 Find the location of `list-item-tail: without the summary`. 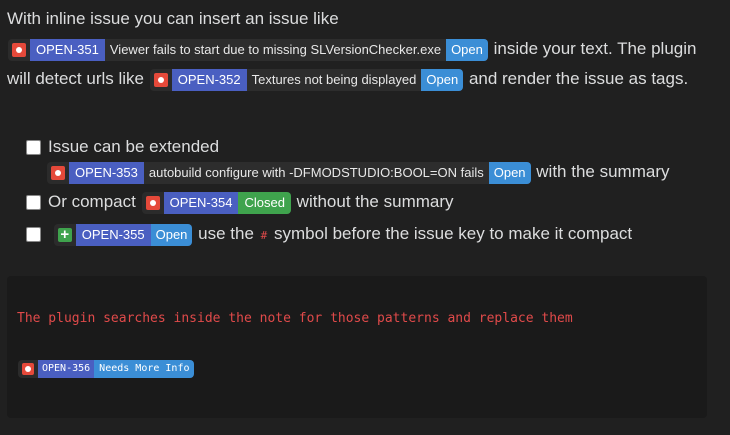

list-item-tail: without the summary is located at coordinates (375, 201).